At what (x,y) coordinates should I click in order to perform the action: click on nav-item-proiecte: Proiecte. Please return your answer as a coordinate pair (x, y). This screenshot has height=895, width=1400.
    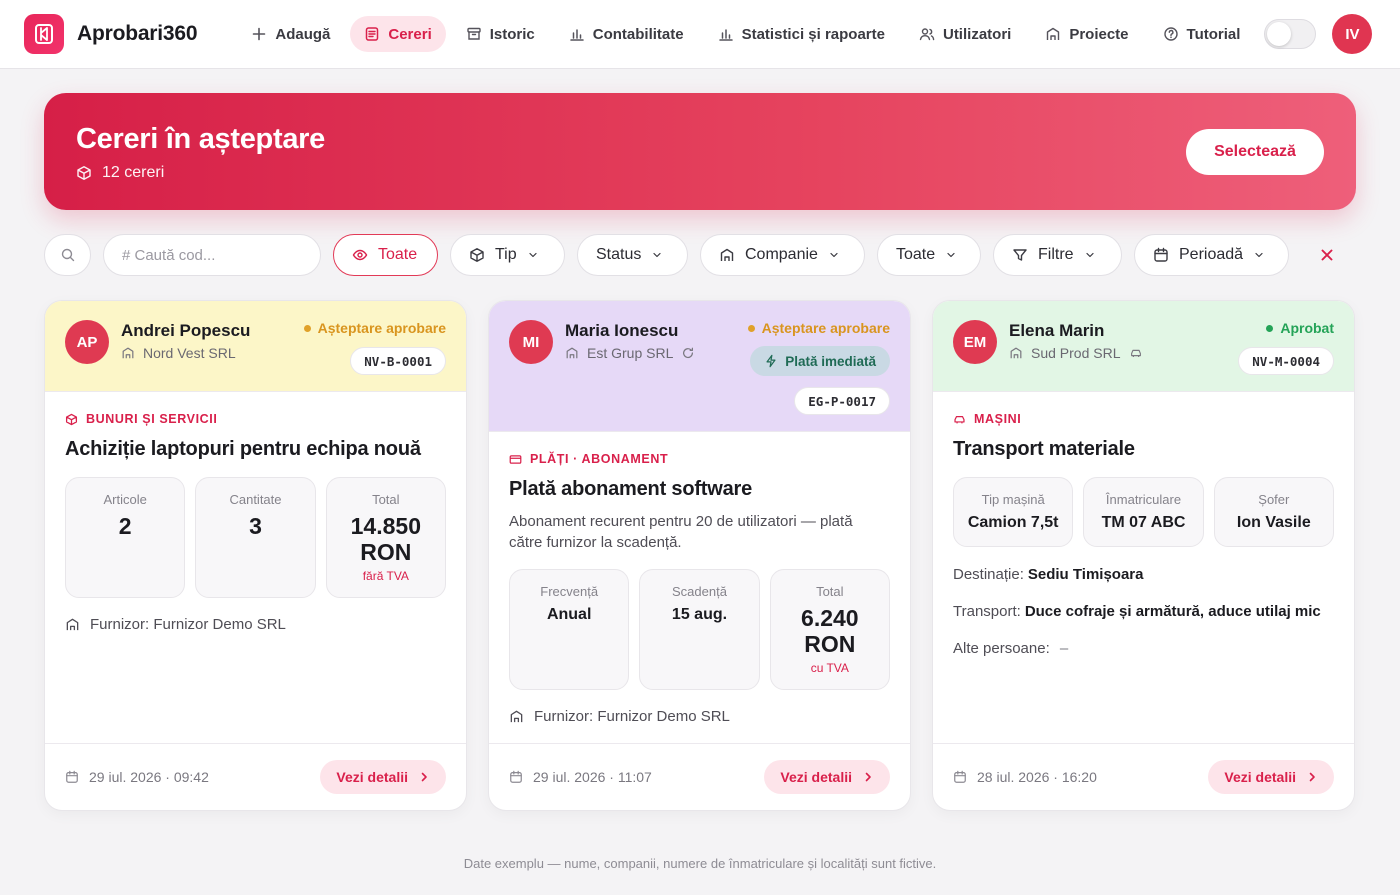
    Looking at the image, I should click on (1086, 34).